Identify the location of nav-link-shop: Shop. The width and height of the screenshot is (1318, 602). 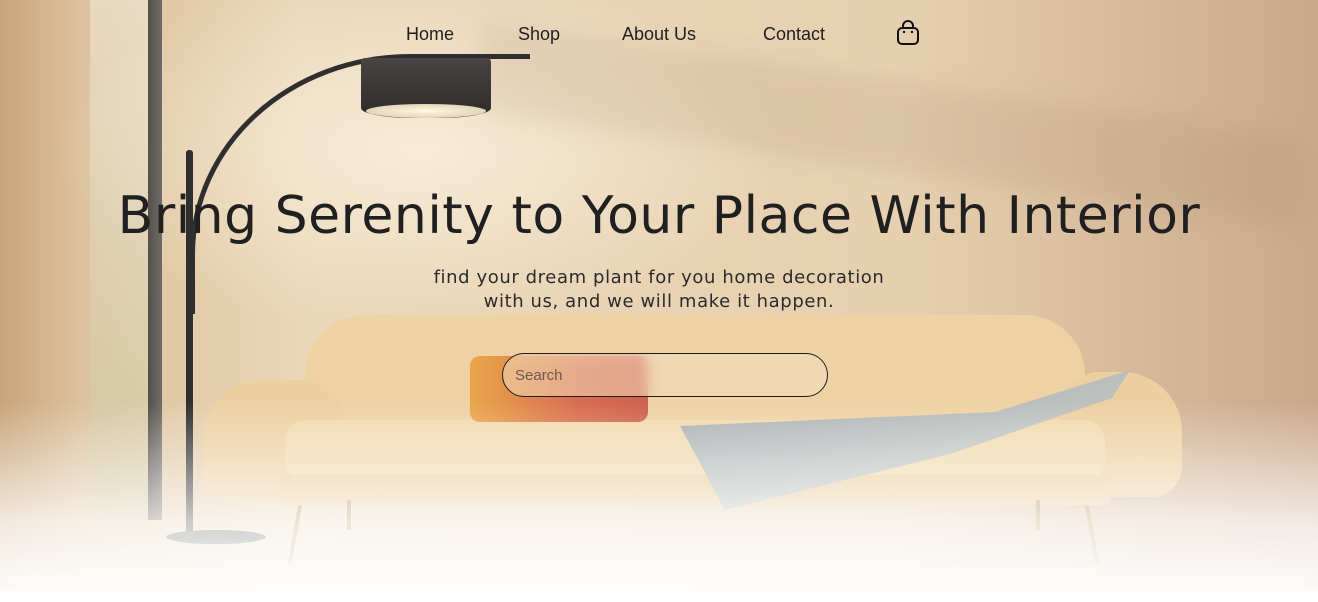
(539, 34).